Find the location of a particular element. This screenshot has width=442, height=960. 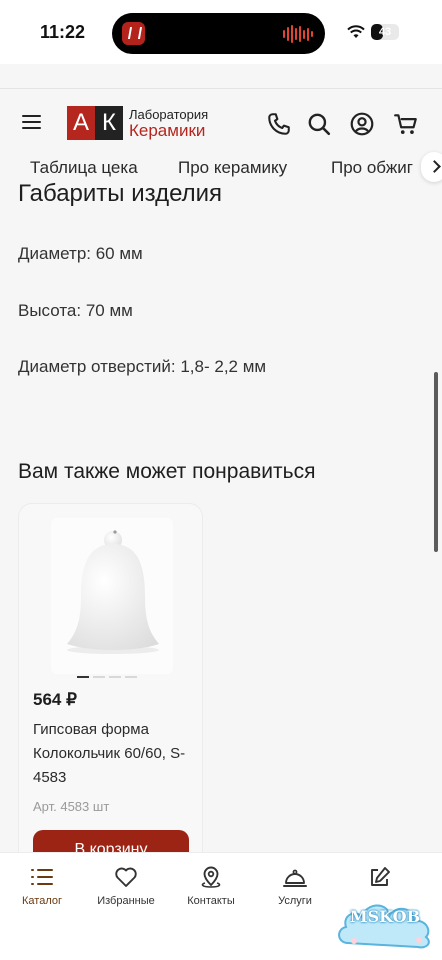

edit-icon is located at coordinates (380, 876).